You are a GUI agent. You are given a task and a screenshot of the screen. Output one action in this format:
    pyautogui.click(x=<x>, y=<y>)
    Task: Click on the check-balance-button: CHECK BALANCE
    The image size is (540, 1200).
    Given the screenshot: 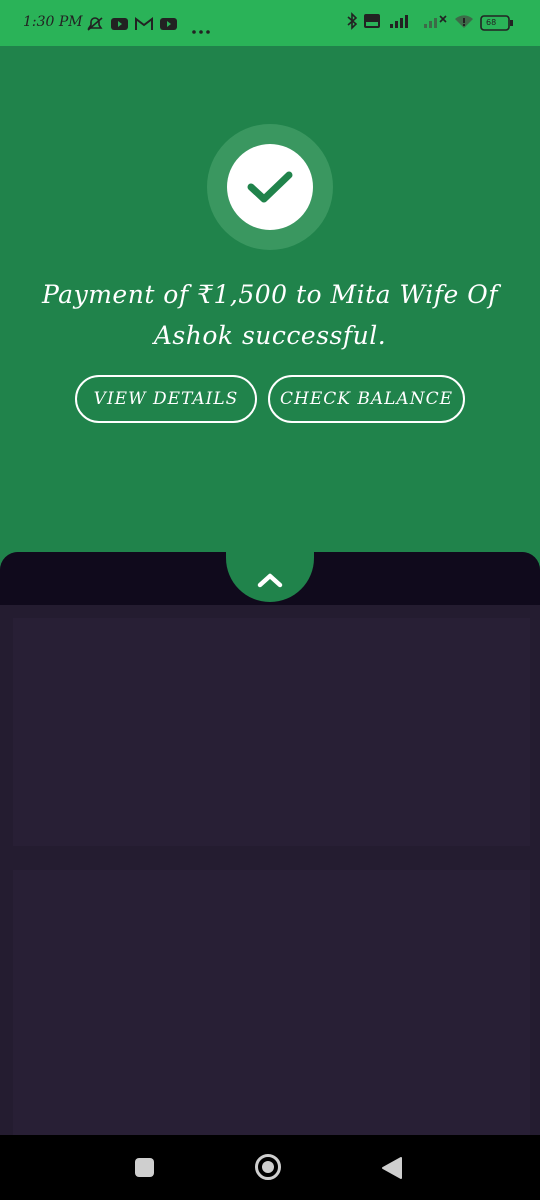 What is the action you would take?
    pyautogui.click(x=366, y=399)
    